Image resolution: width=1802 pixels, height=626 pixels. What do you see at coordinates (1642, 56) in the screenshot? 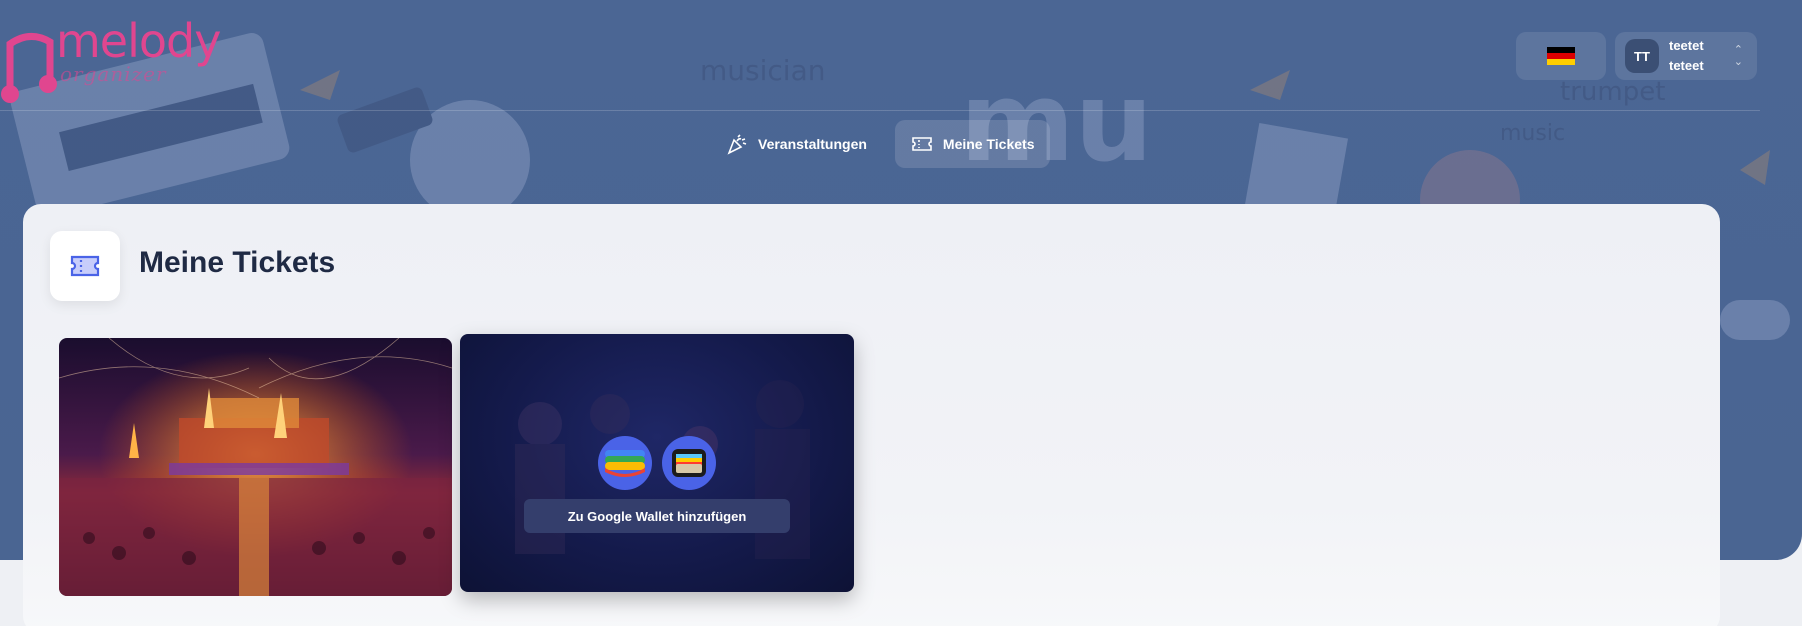
I see `avatar: TT` at bounding box center [1642, 56].